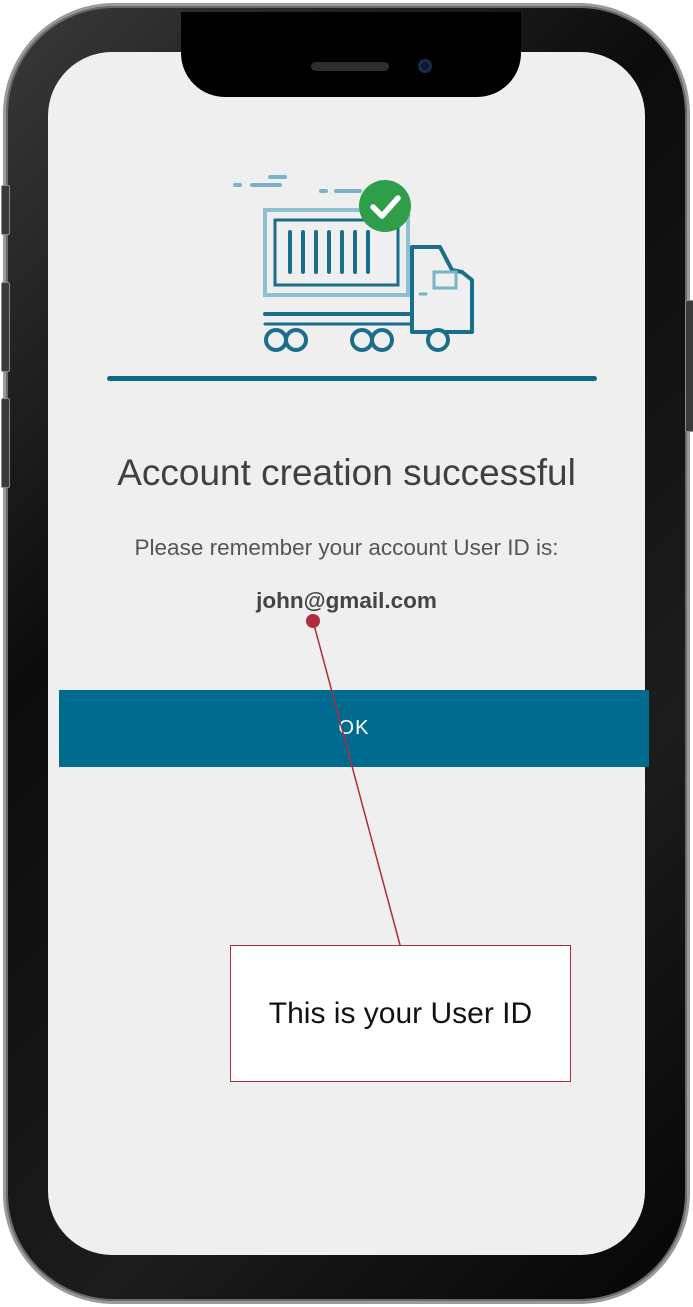 This screenshot has height=1307, width=693. I want to click on annotation-pointer, so click(353, 780).